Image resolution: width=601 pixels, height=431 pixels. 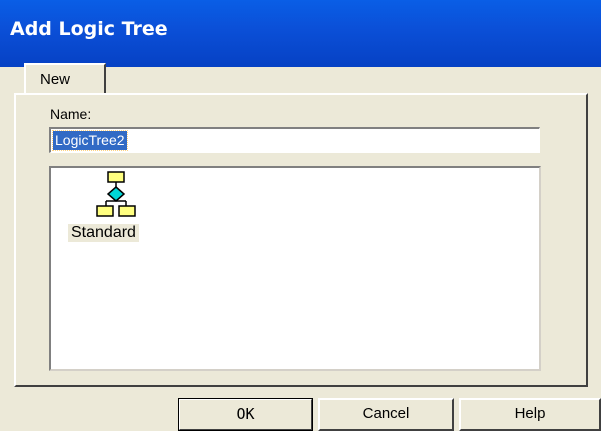 What do you see at coordinates (71, 114) in the screenshot?
I see `name-label: Name:` at bounding box center [71, 114].